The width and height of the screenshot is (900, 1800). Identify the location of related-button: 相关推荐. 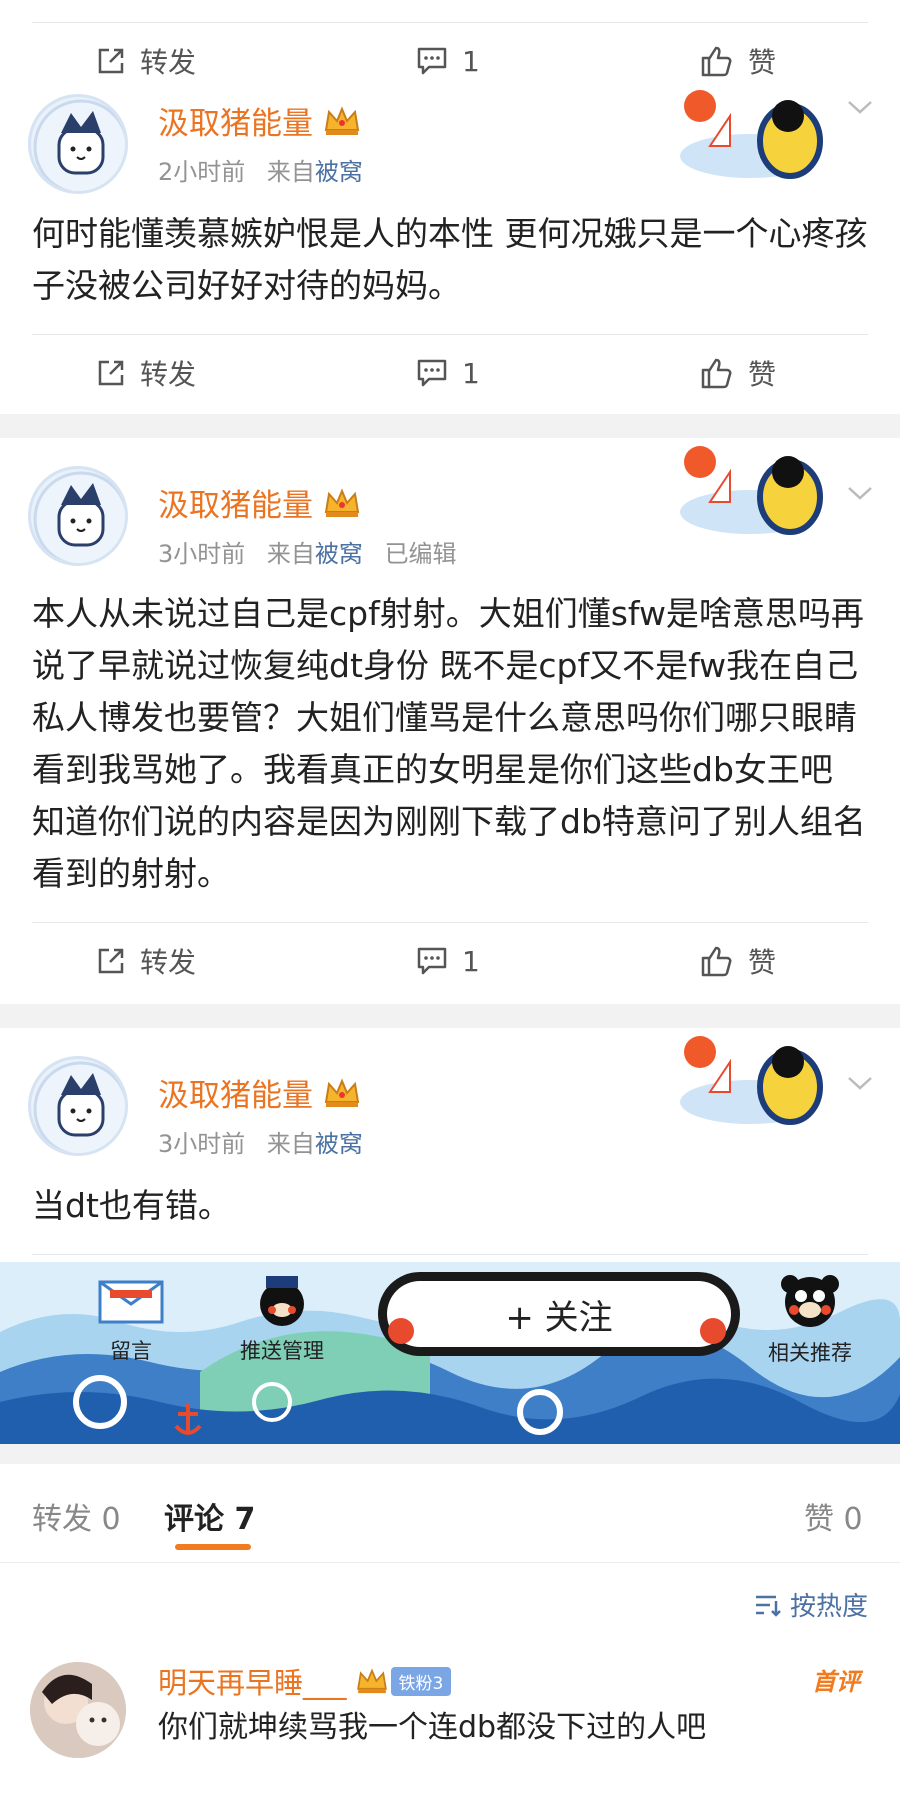
(810, 1318).